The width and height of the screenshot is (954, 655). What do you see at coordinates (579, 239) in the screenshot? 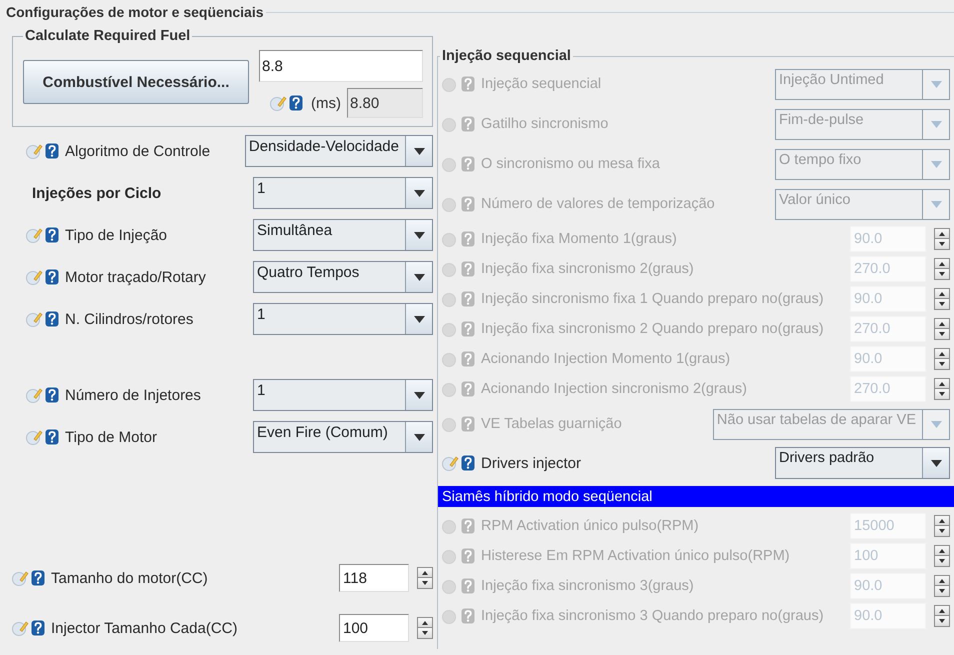
I see `field-label: Injeção fixa Momento 1(graus)` at bounding box center [579, 239].